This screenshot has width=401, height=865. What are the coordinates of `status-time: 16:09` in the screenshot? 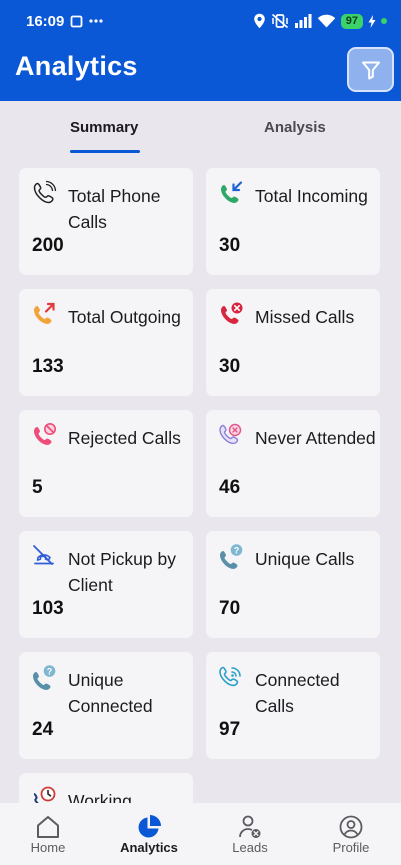 It's located at (45, 21).